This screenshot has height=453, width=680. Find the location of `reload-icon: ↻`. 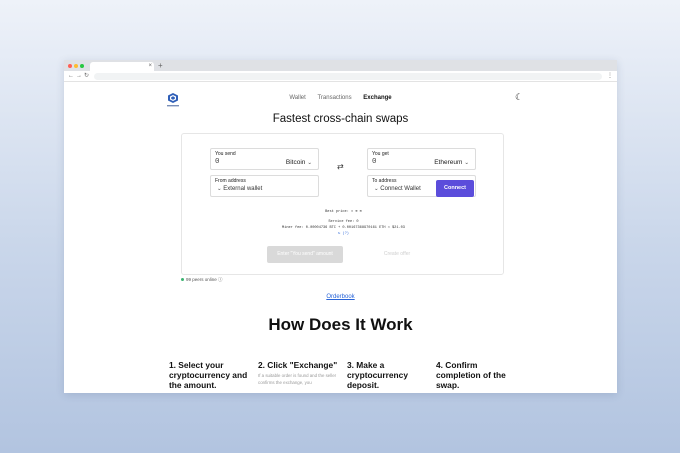

reload-icon: ↻ is located at coordinates (86, 76).